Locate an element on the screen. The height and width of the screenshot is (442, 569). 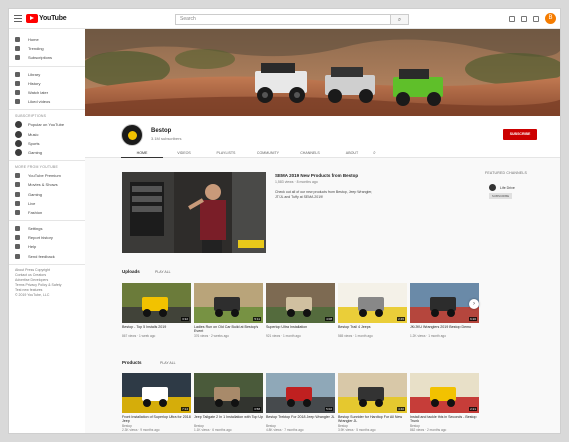
tab-community: COMMUNITY is located at coordinates (268, 153).